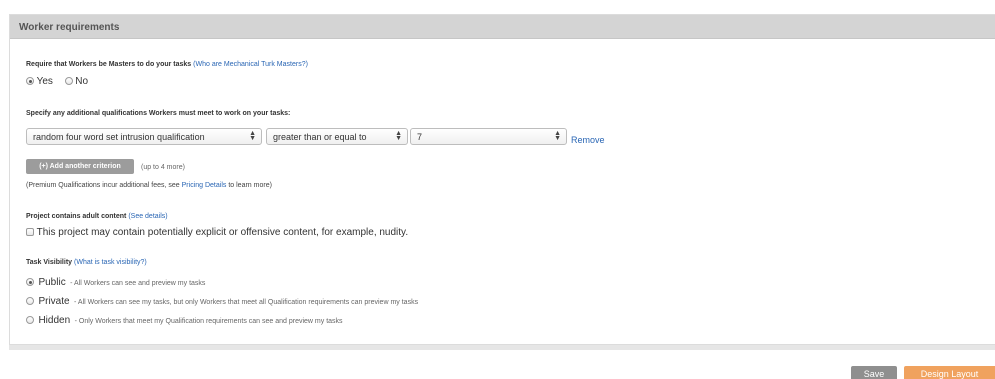 The image size is (995, 379). Describe the element at coordinates (76, 216) in the screenshot. I see `adult-content-label: Project contains adult content` at that location.